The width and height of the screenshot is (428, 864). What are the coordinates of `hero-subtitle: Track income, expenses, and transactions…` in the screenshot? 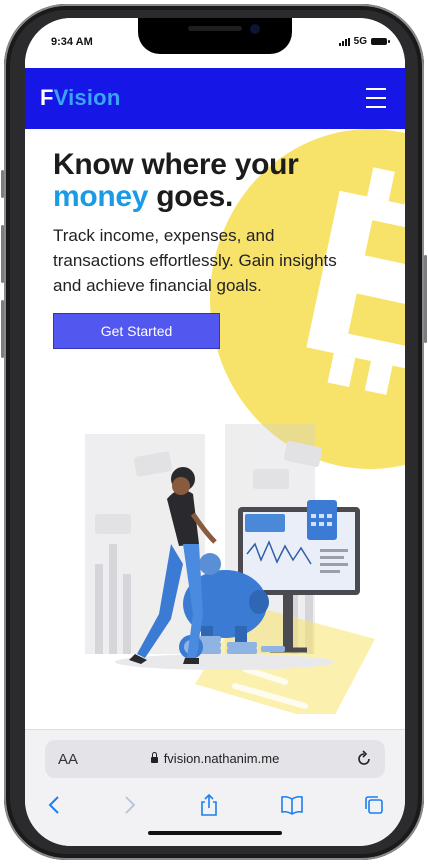 It's located at (195, 260).